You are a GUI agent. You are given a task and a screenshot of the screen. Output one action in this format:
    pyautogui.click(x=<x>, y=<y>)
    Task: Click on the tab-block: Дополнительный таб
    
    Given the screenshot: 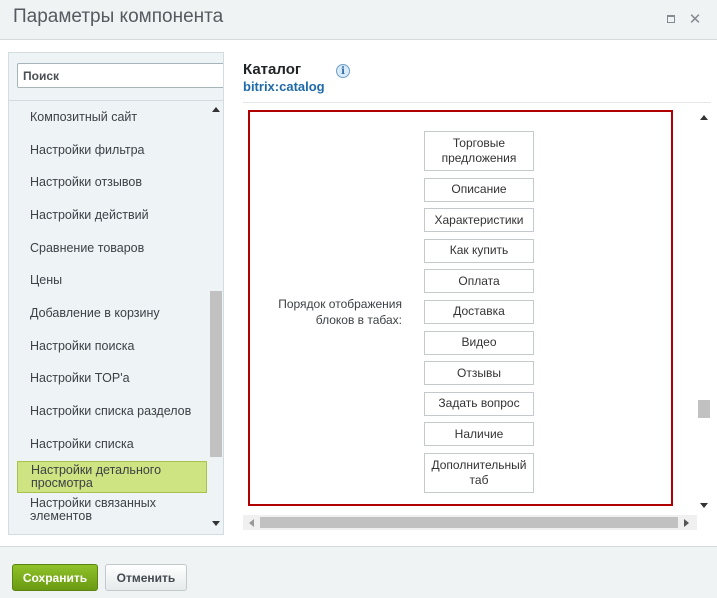 What is the action you would take?
    pyautogui.click(x=479, y=472)
    